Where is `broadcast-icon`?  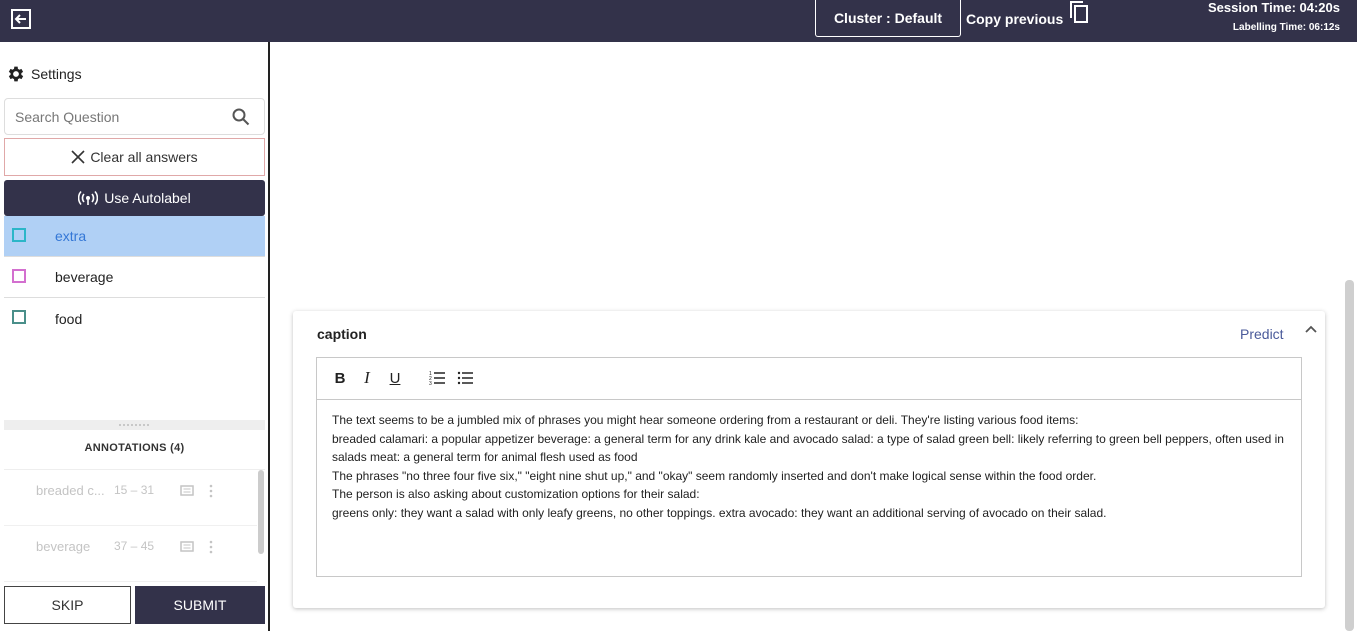 broadcast-icon is located at coordinates (88, 198).